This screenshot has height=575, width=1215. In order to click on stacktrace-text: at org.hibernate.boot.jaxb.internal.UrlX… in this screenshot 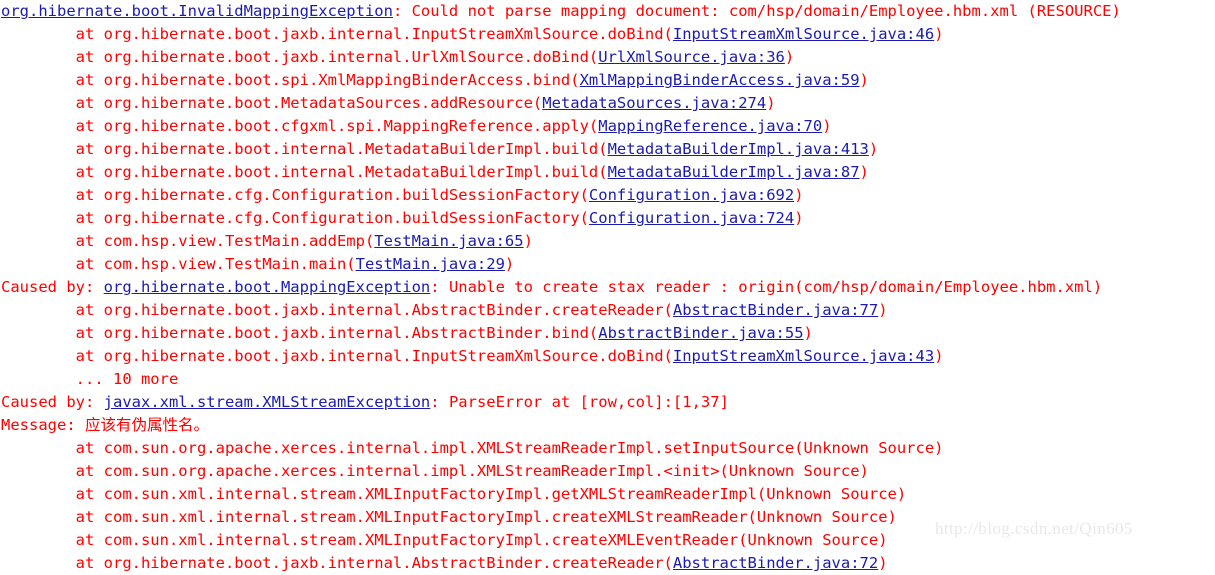, I will do `click(300, 57)`.